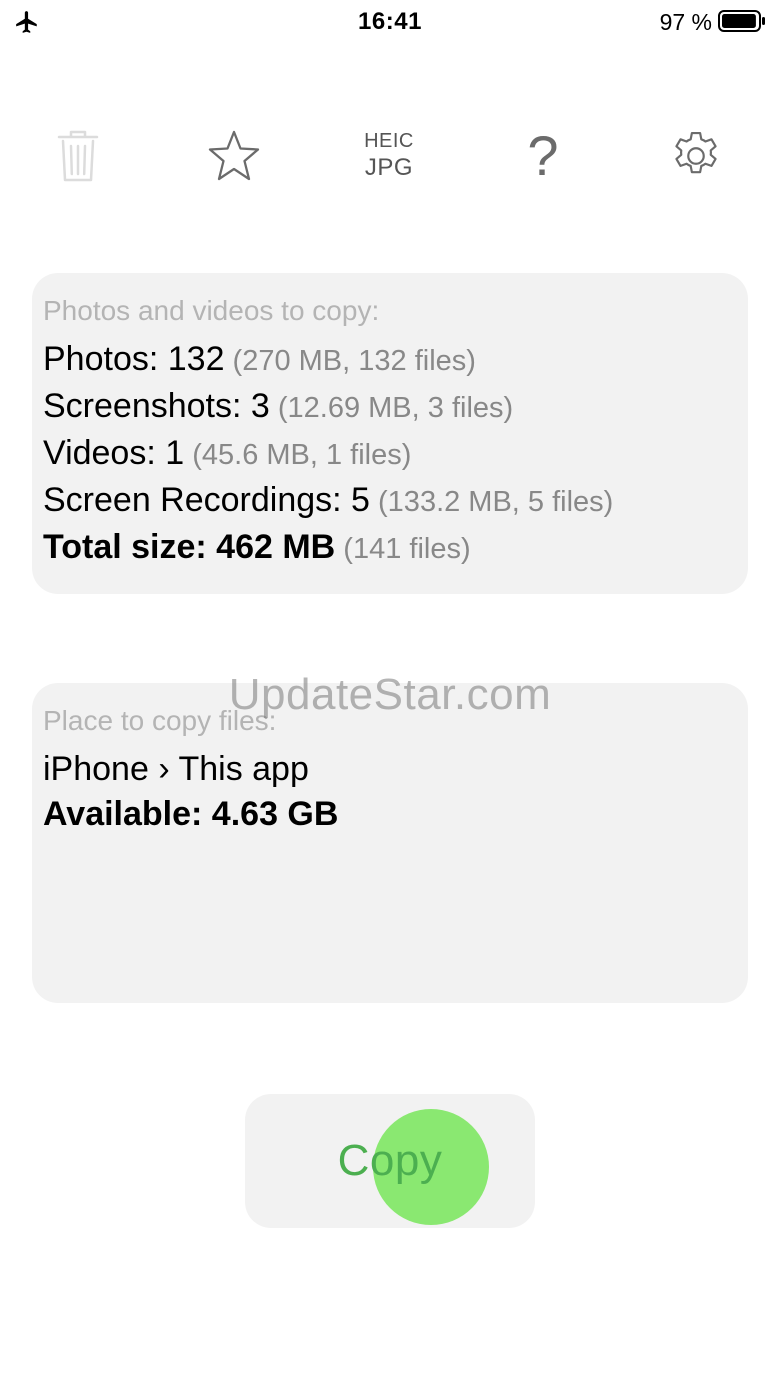  Describe the element at coordinates (260, 406) in the screenshot. I see `row-value: 3` at that location.